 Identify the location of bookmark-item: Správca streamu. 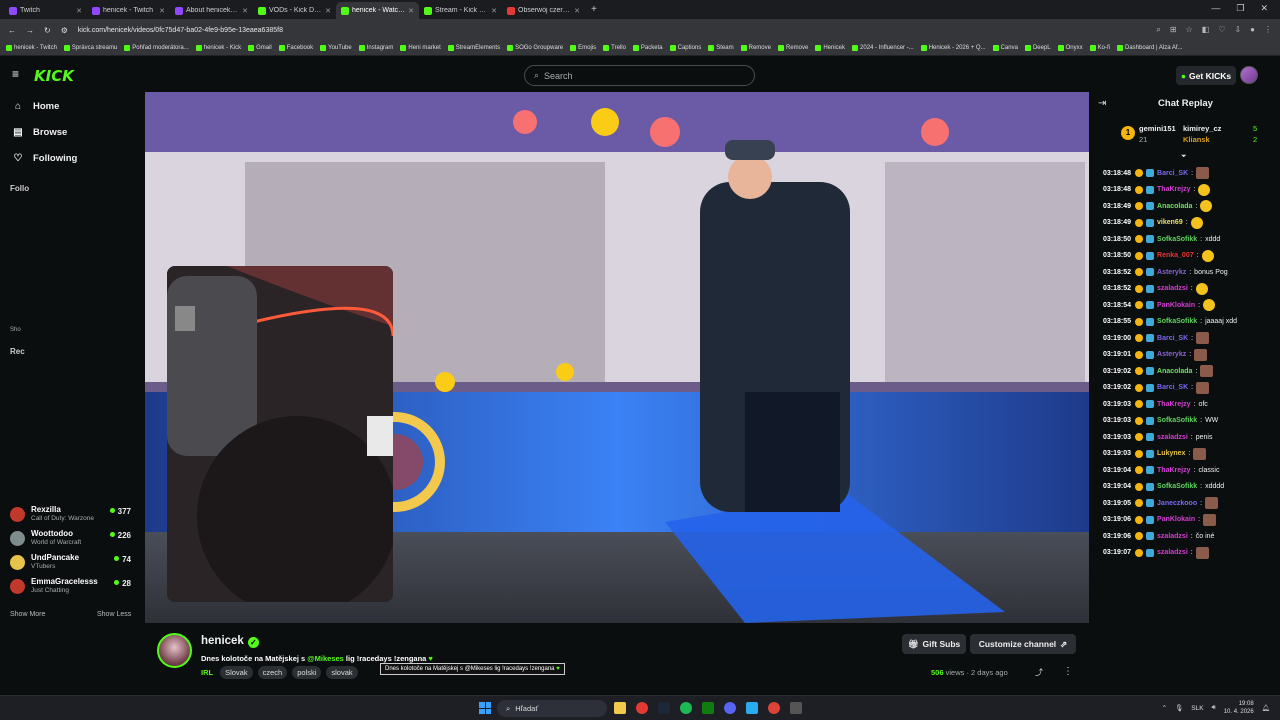
(90, 48).